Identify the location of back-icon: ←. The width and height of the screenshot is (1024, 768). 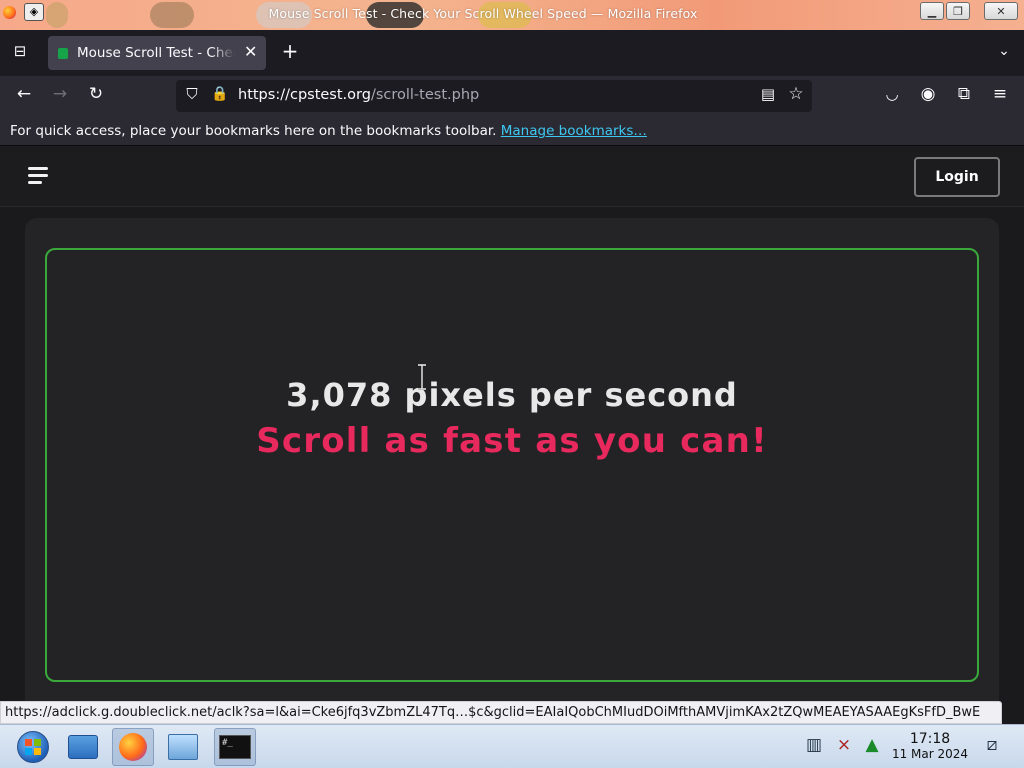
(24, 96).